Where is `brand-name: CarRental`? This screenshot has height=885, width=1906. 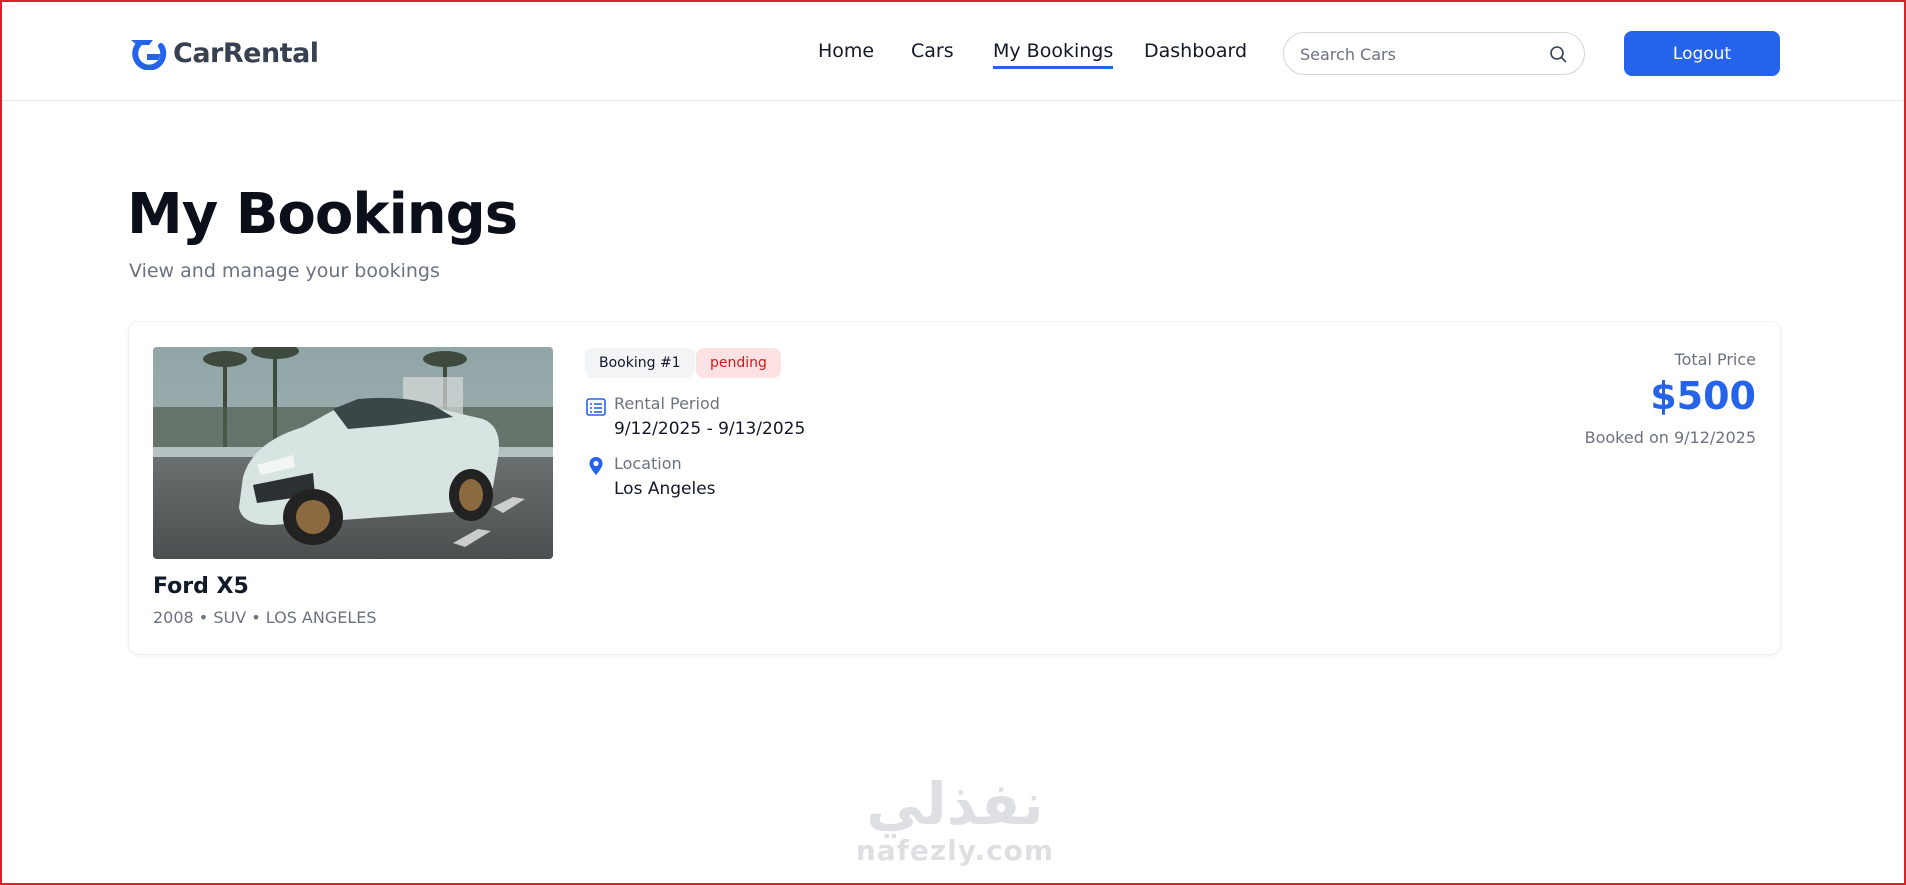 brand-name: CarRental is located at coordinates (246, 53).